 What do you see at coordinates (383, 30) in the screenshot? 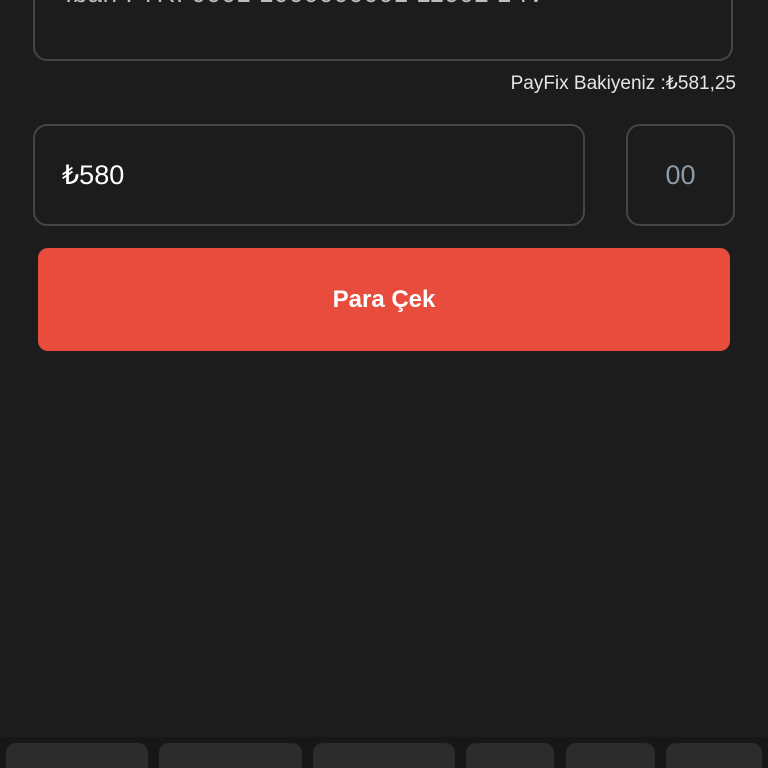
I see `iban-field: Iban : TR. 0001 1000000001 11002 1 IV` at bounding box center [383, 30].